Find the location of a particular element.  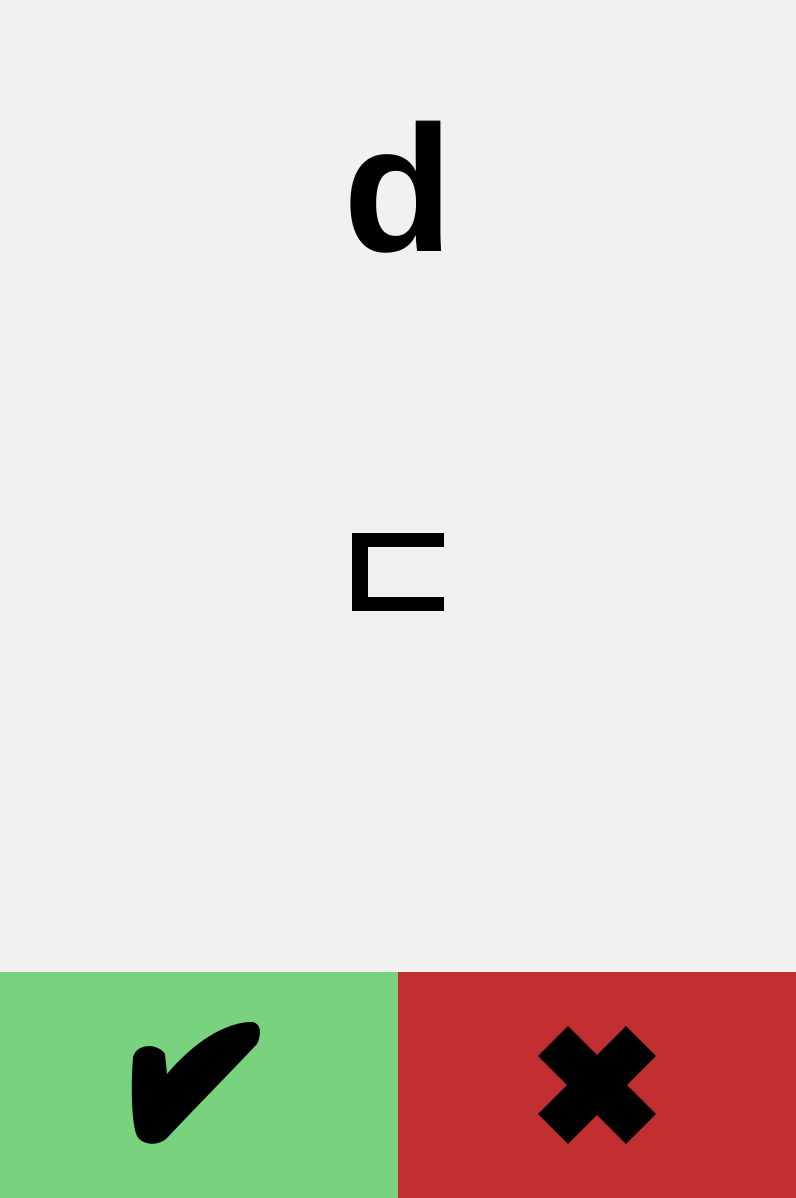

cross-icon is located at coordinates (597, 1085).